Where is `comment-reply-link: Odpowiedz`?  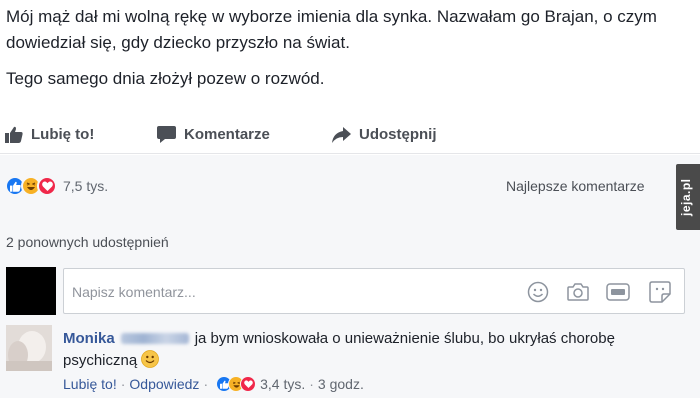
comment-reply-link: Odpowiedz is located at coordinates (164, 384).